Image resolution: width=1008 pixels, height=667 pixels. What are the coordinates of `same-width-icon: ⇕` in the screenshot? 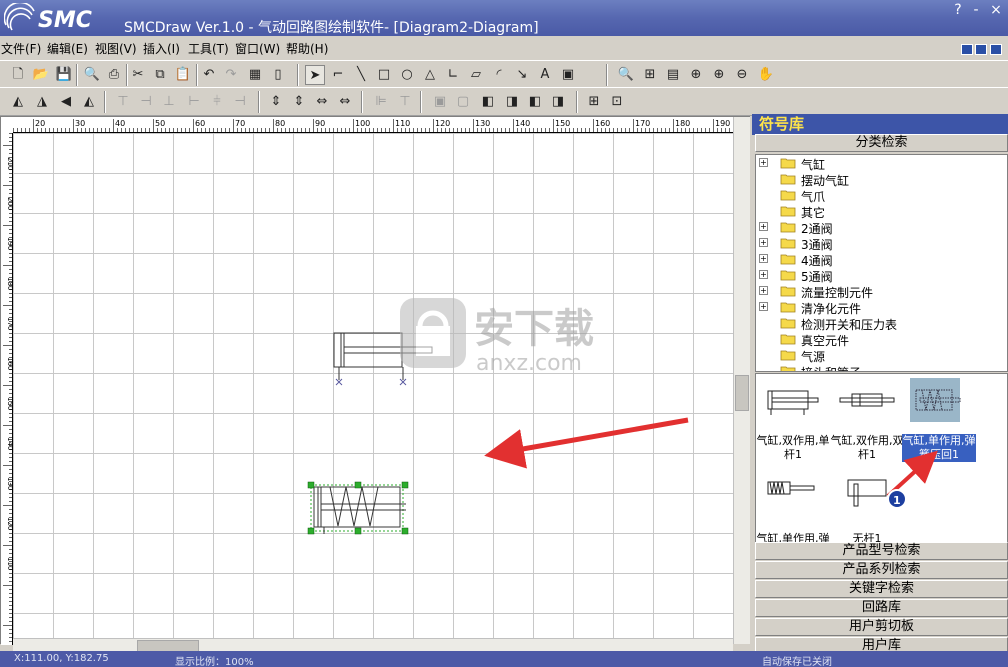 It's located at (299, 102).